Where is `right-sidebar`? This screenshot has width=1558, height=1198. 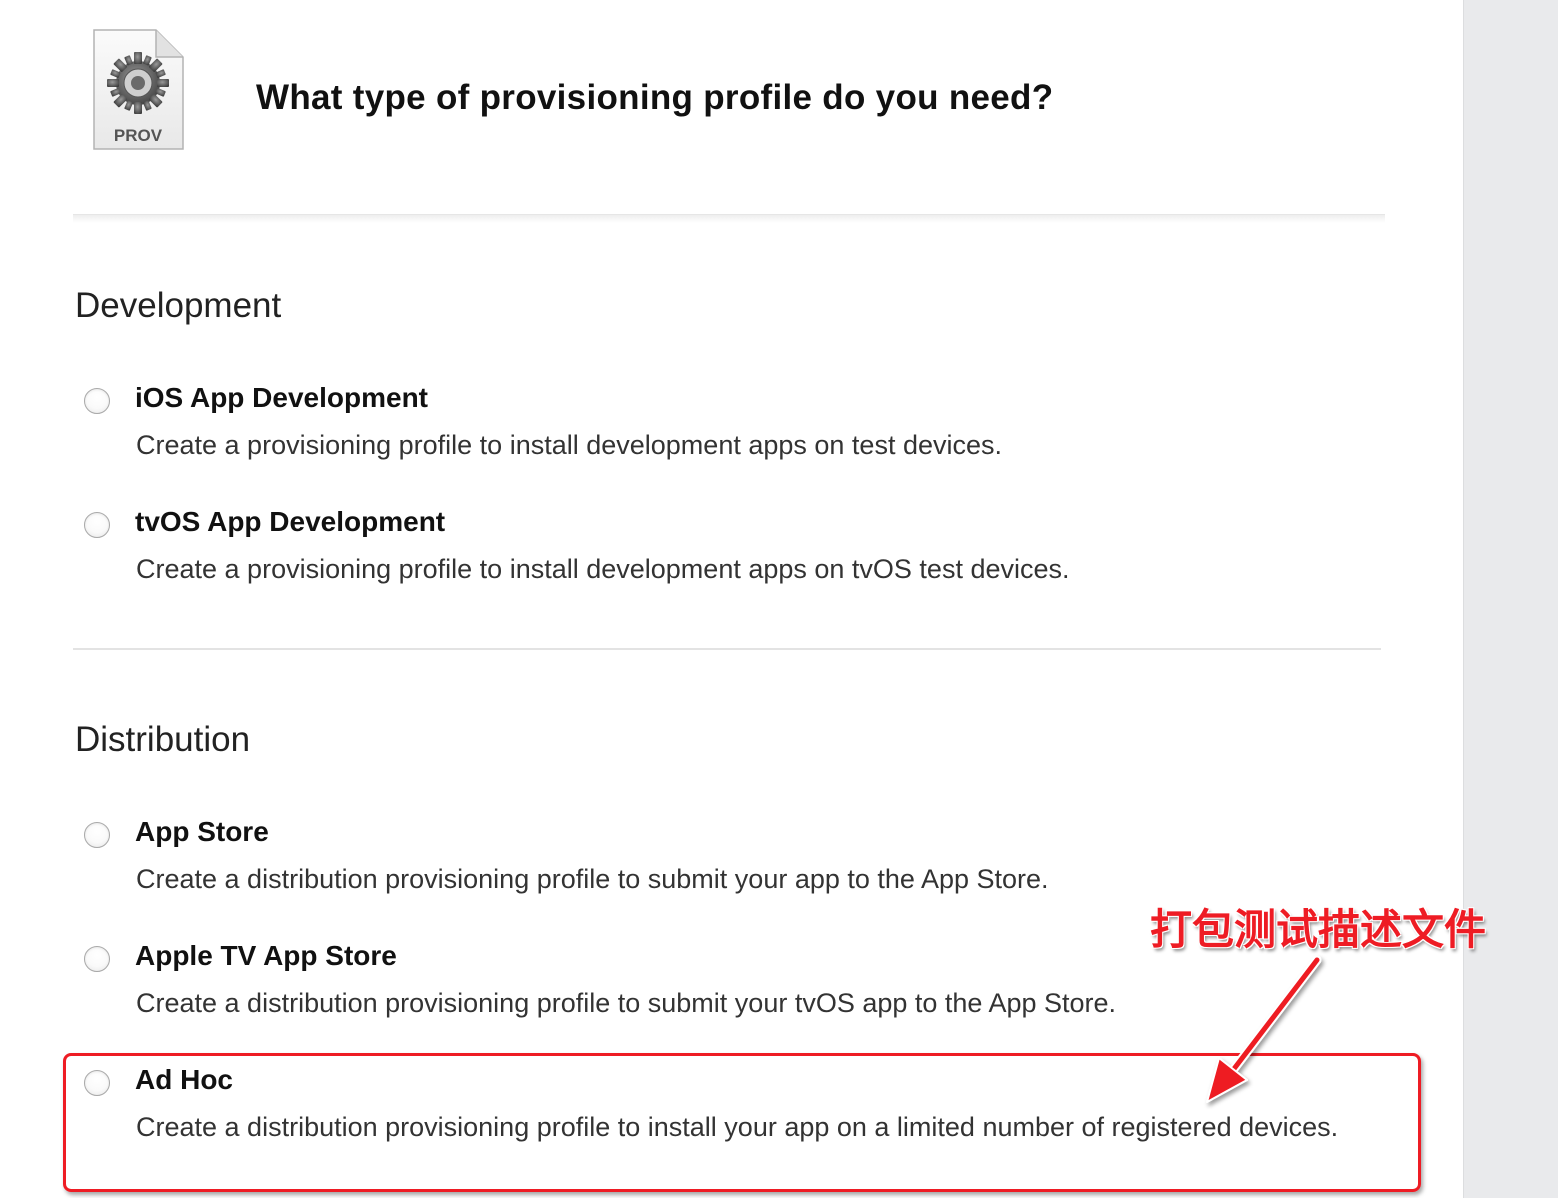 right-sidebar is located at coordinates (1510, 599).